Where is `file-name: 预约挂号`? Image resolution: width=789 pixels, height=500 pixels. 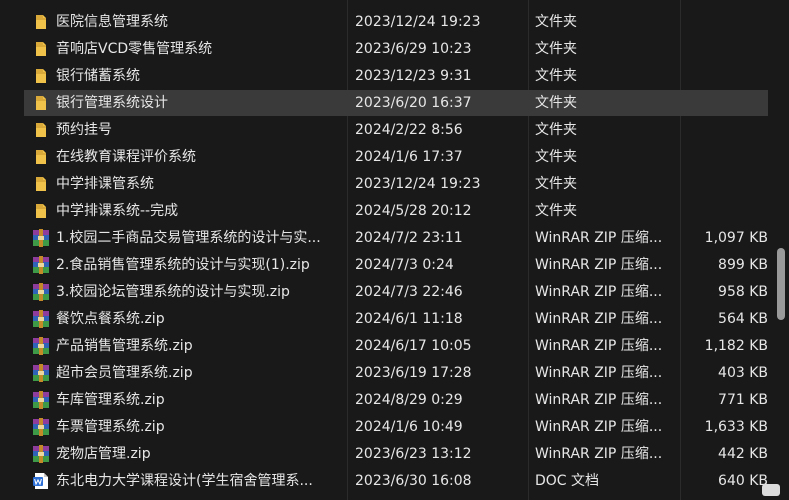
file-name: 预约挂号 is located at coordinates (84, 130).